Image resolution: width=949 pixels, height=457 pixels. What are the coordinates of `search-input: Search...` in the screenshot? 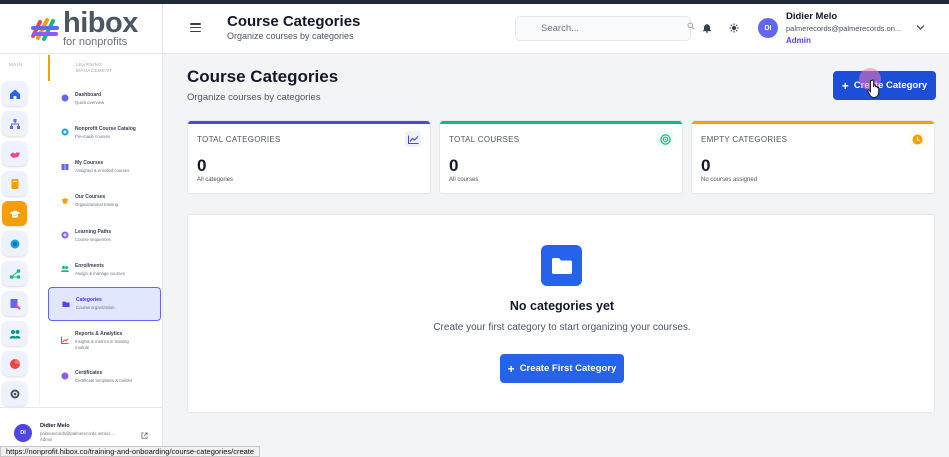 It's located at (603, 28).